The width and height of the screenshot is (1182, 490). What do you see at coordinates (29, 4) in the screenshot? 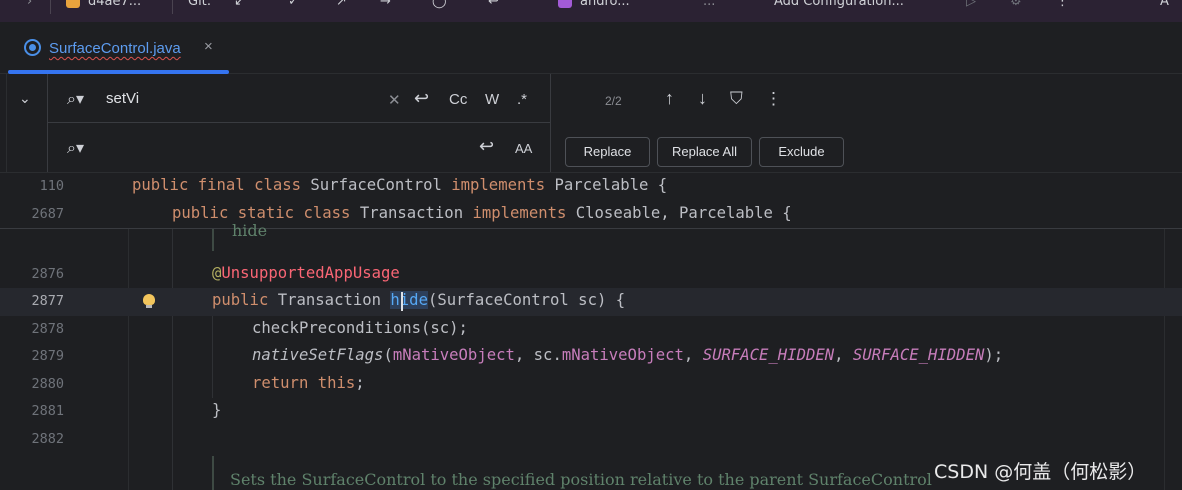
I see `back-arrow-icon: ›` at bounding box center [29, 4].